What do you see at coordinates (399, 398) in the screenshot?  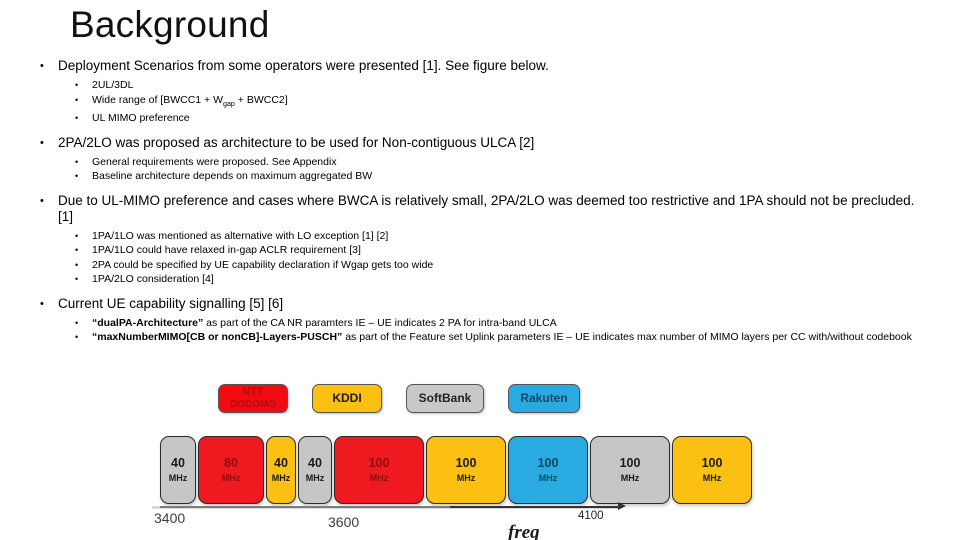 I see `operator-logo-row: NTT DOCOMO KDDI SoftBank Rakuten` at bounding box center [399, 398].